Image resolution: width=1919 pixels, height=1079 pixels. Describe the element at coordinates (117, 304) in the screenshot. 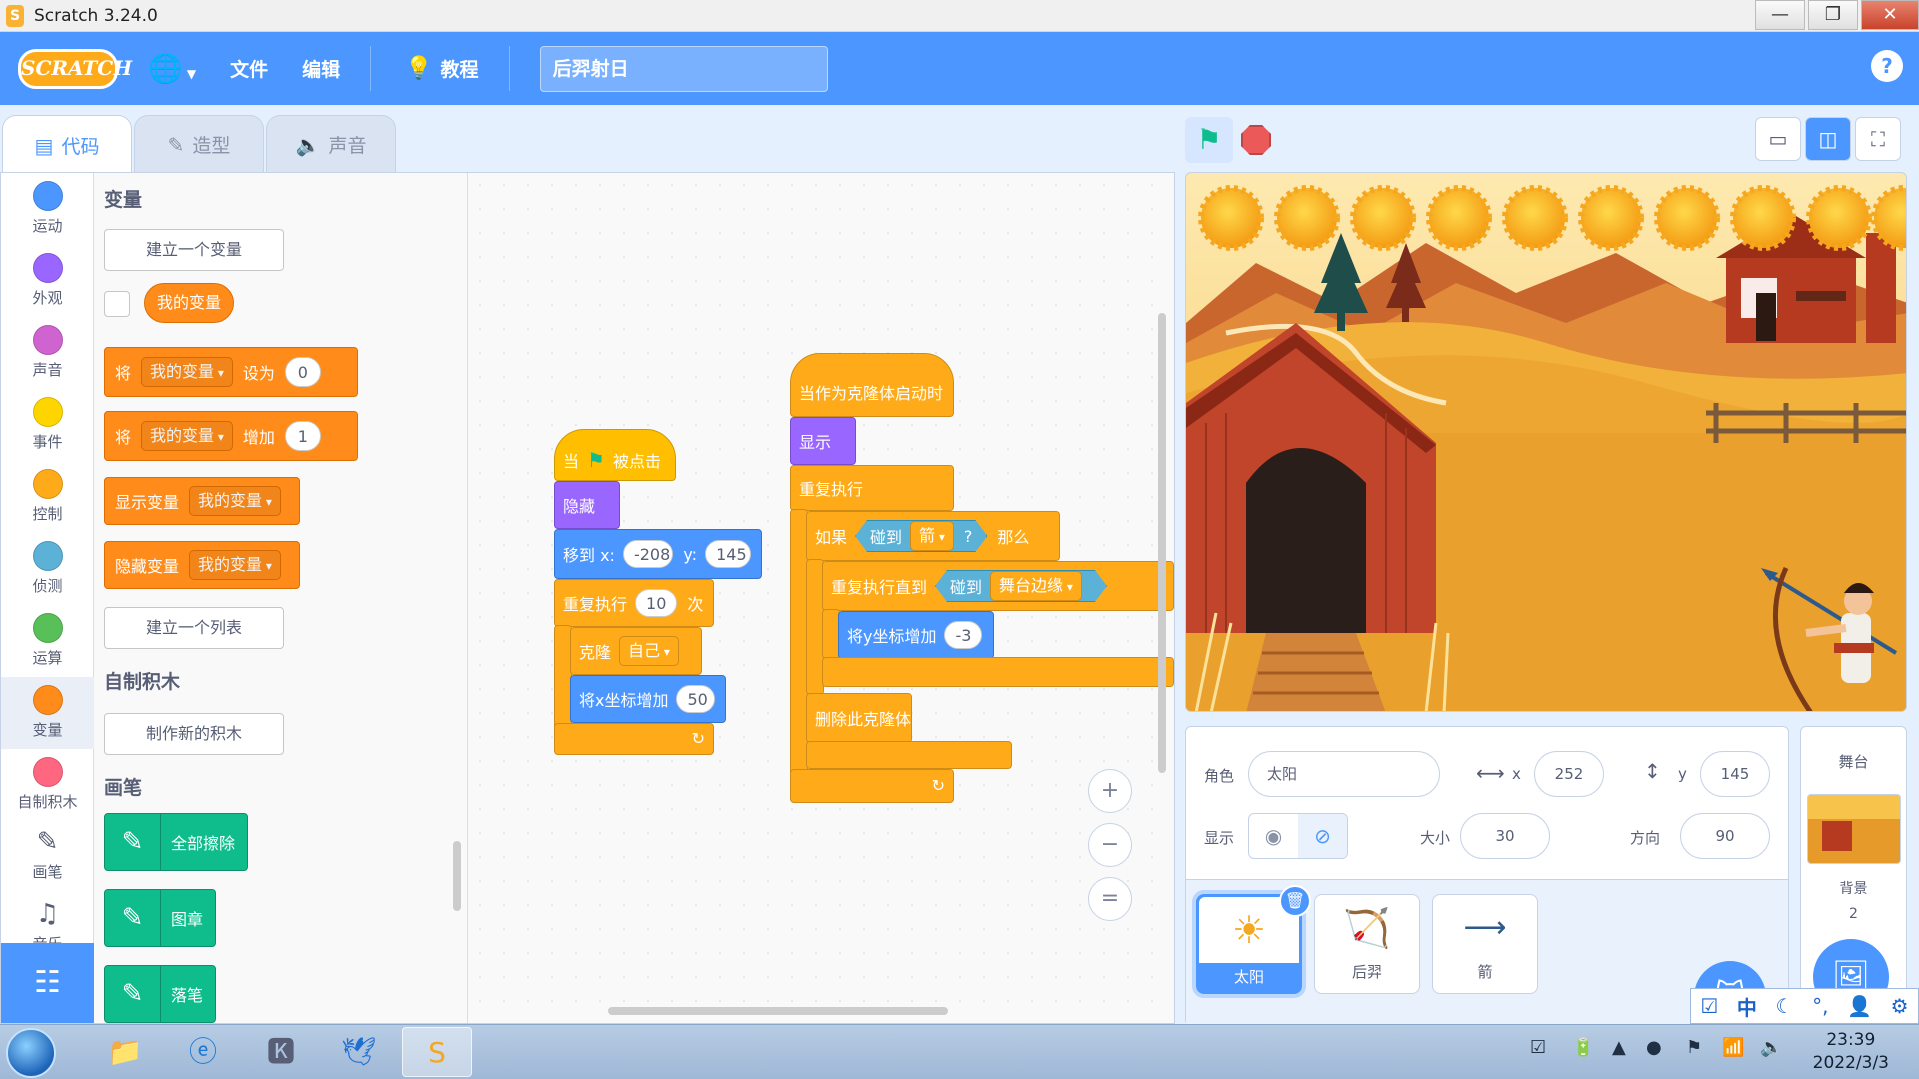

I see `variable-checkbox` at that location.